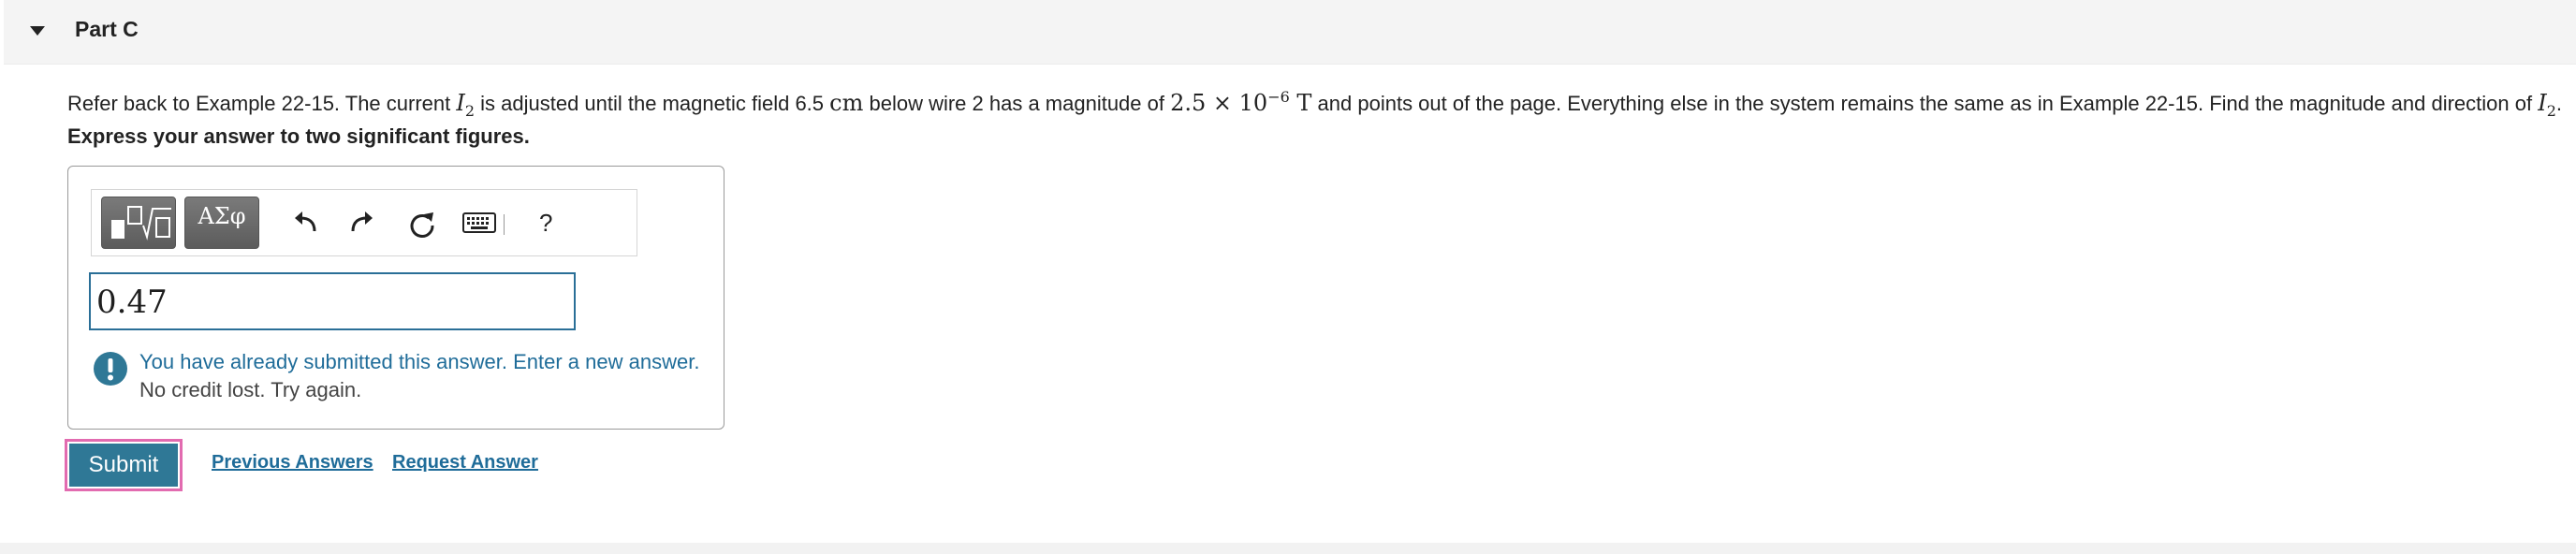 The image size is (2576, 554). What do you see at coordinates (465, 463) in the screenshot?
I see `request-answer-link: Request Answer` at bounding box center [465, 463].